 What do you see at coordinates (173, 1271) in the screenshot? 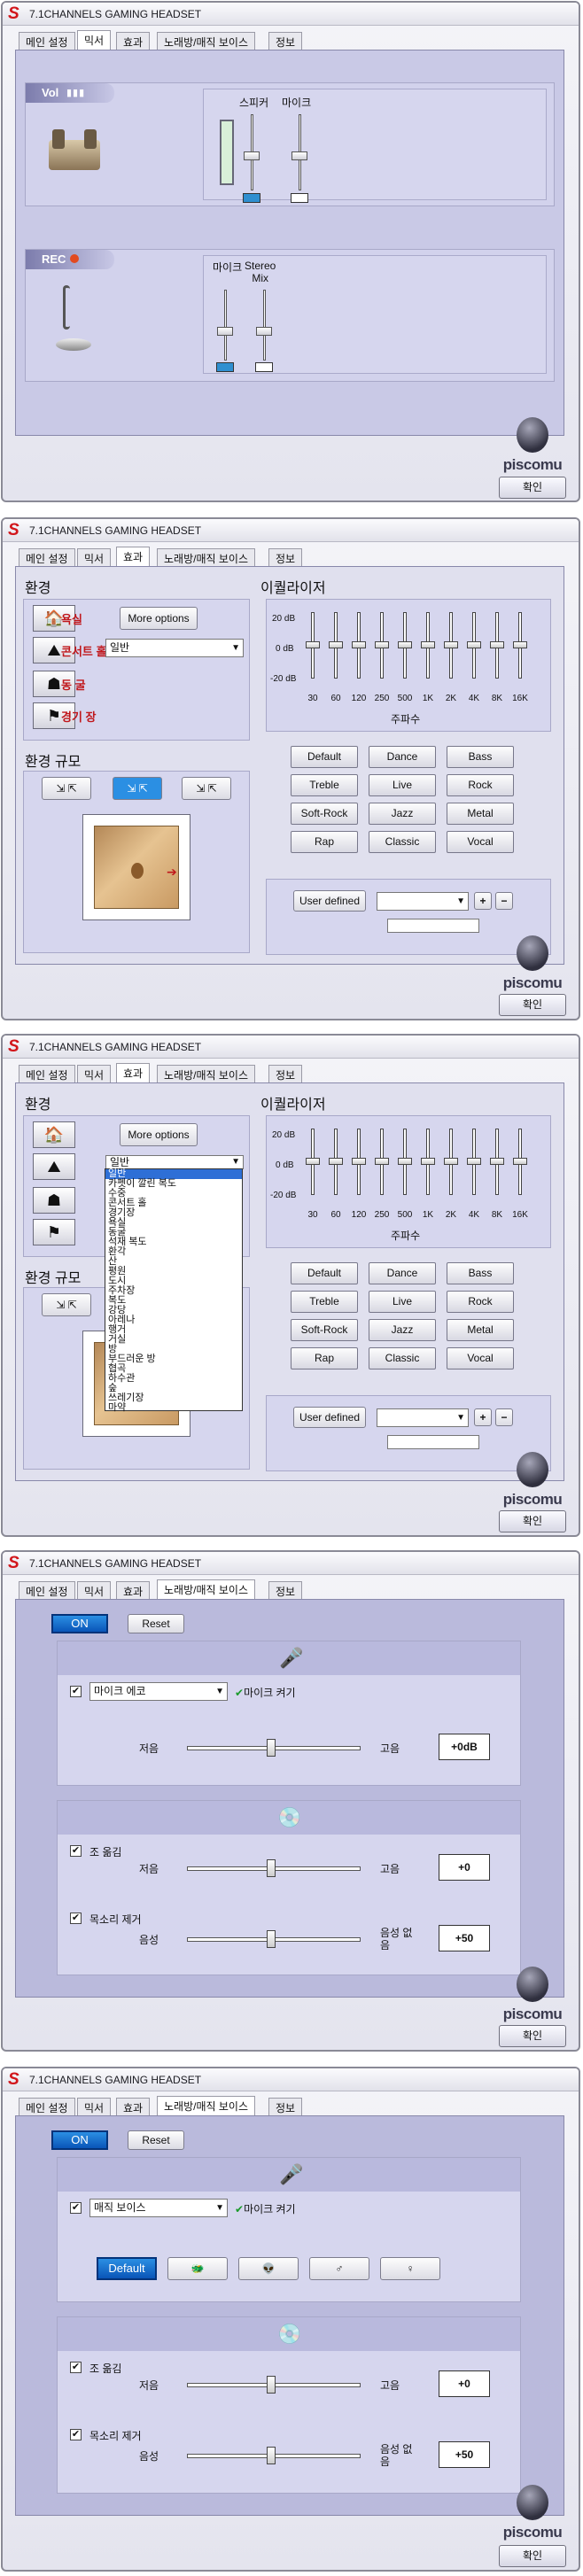
I see `env-dropdown-option: 평원` at bounding box center [173, 1271].